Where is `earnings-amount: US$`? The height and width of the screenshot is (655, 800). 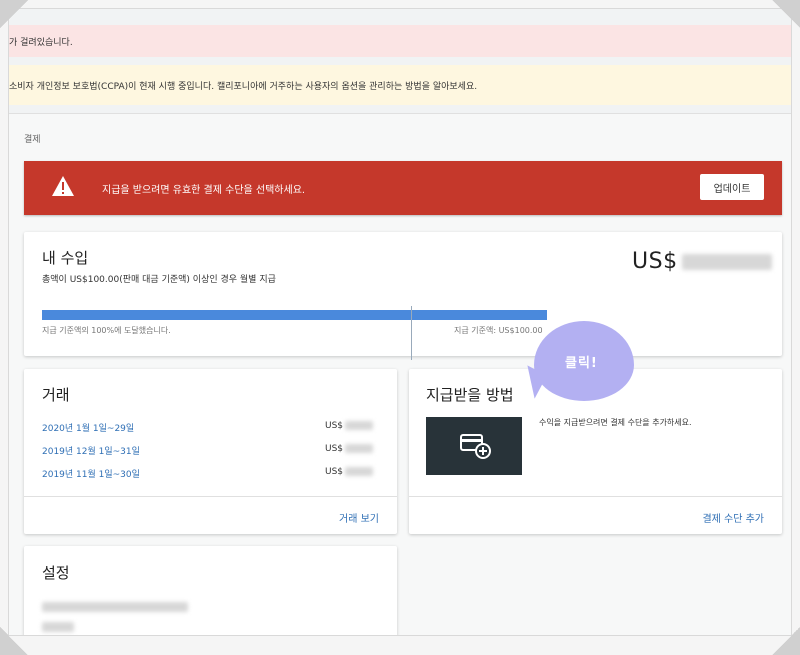 earnings-amount: US$ is located at coordinates (702, 261).